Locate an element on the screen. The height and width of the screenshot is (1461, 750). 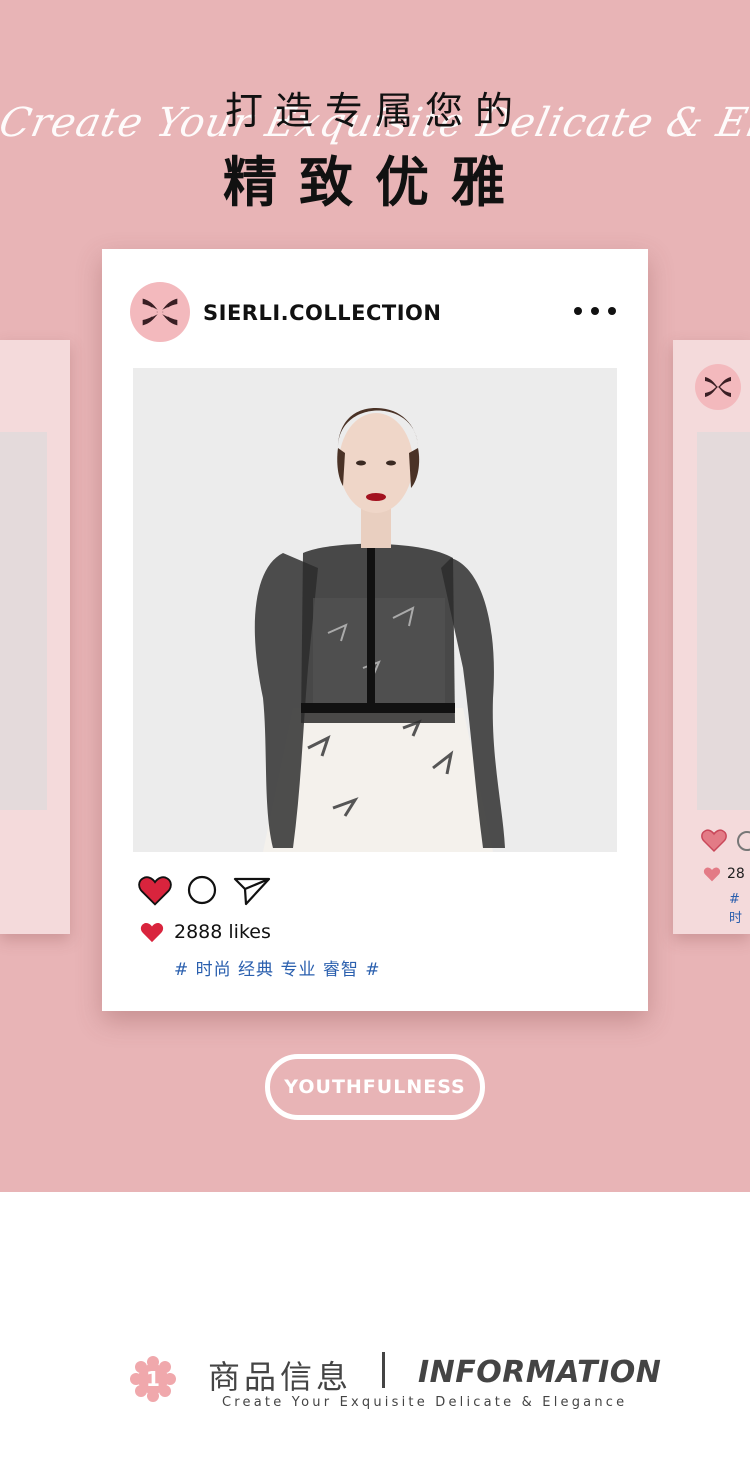
youthfulness-button: YOUTHFULNESS is located at coordinates (375, 1087).